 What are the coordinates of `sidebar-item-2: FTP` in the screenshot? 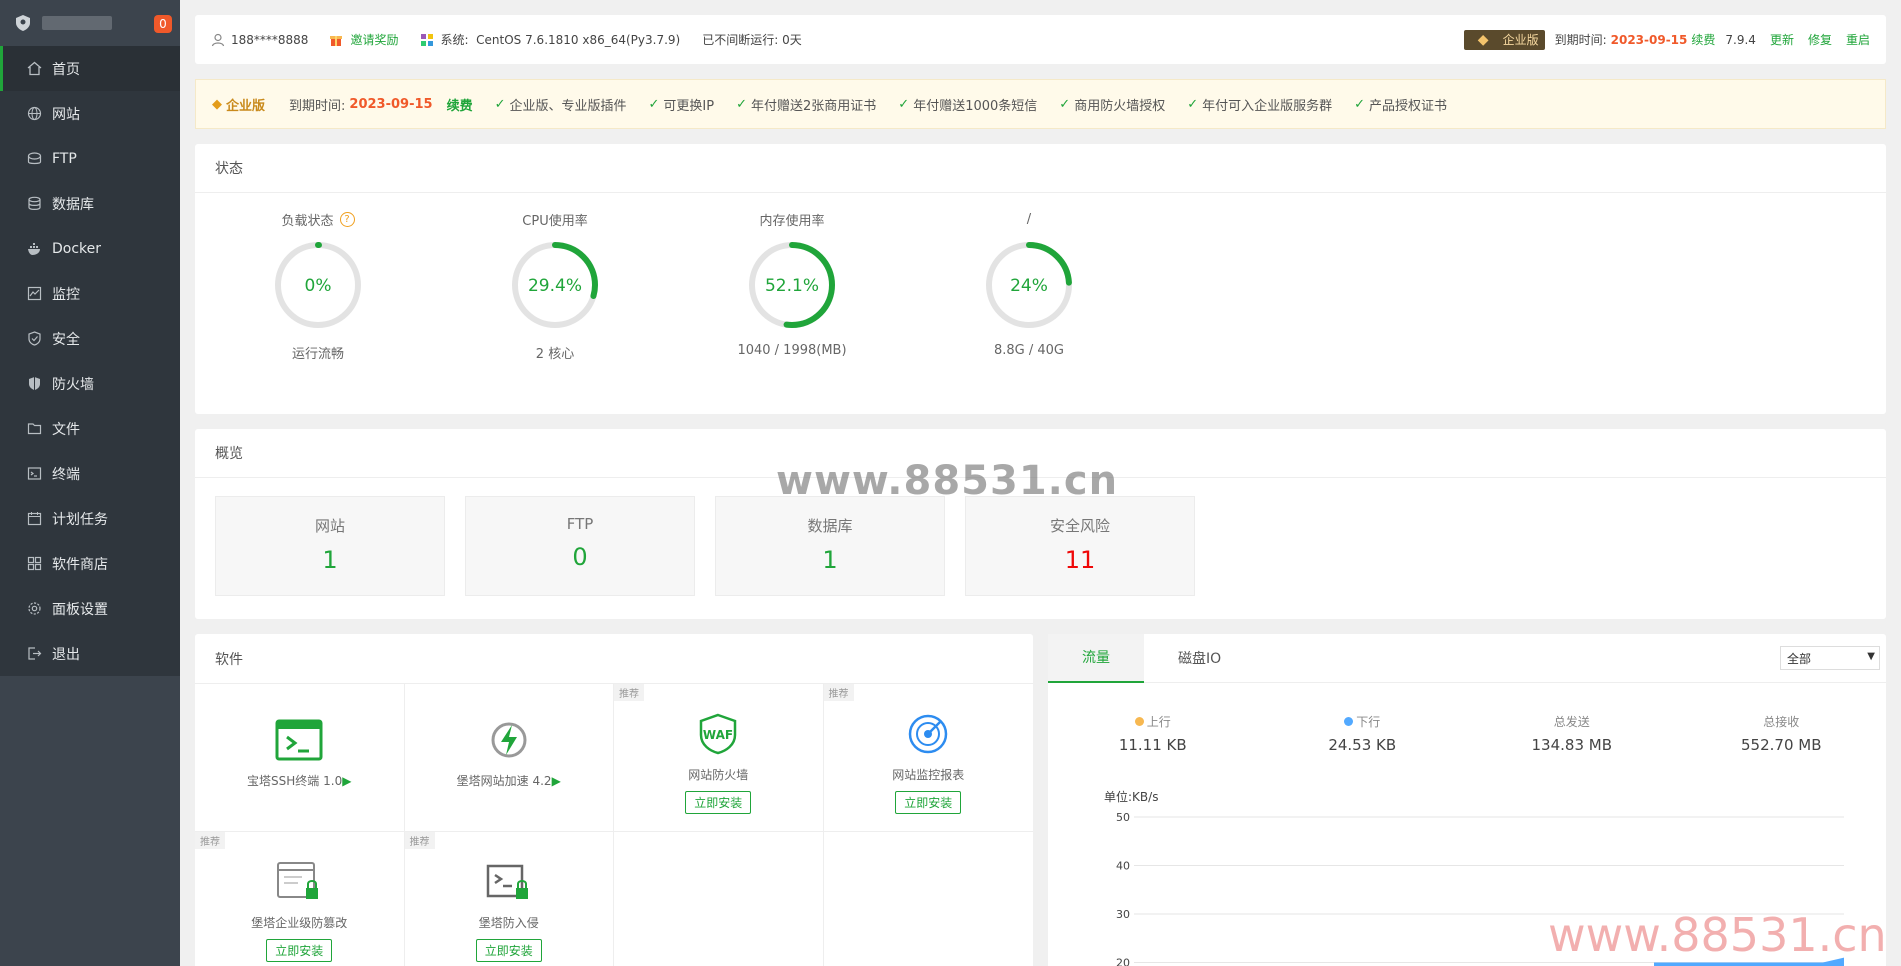 It's located at (90, 158).